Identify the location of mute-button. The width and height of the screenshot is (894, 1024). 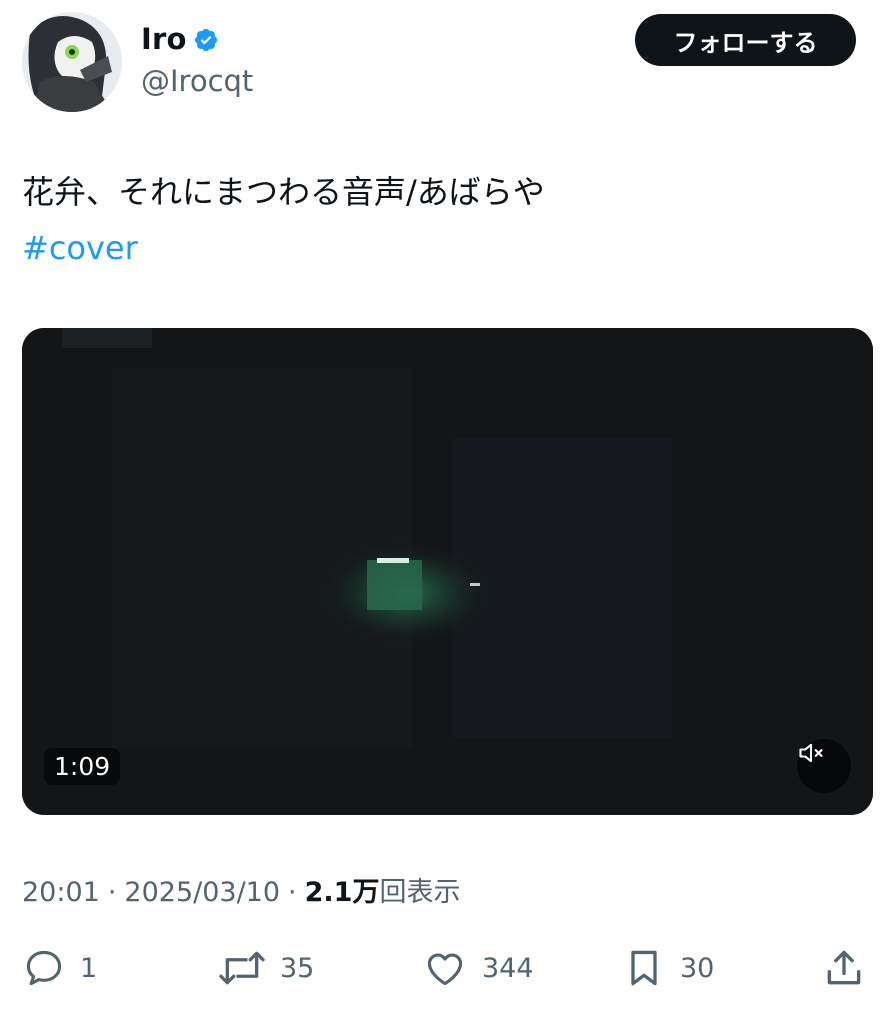
(824, 766).